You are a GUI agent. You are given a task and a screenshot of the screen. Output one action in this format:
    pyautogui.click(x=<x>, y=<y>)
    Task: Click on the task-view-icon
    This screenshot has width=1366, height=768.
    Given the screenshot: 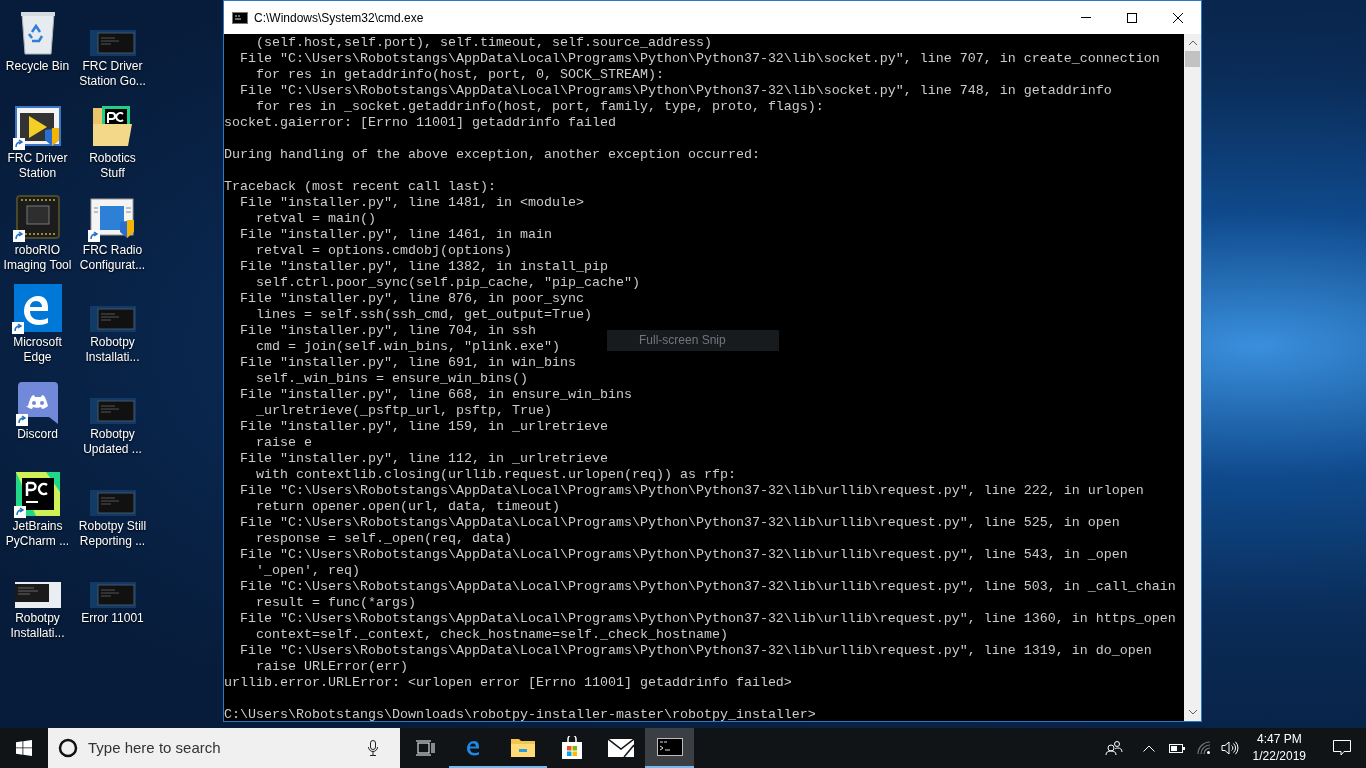 What is the action you would take?
    pyautogui.click(x=424, y=748)
    